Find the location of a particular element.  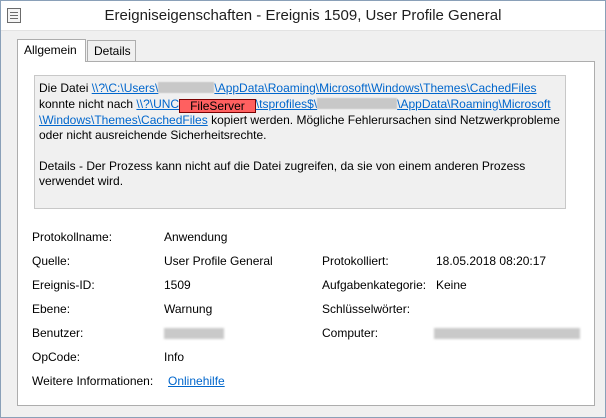

opcode-value: Info is located at coordinates (174, 357).